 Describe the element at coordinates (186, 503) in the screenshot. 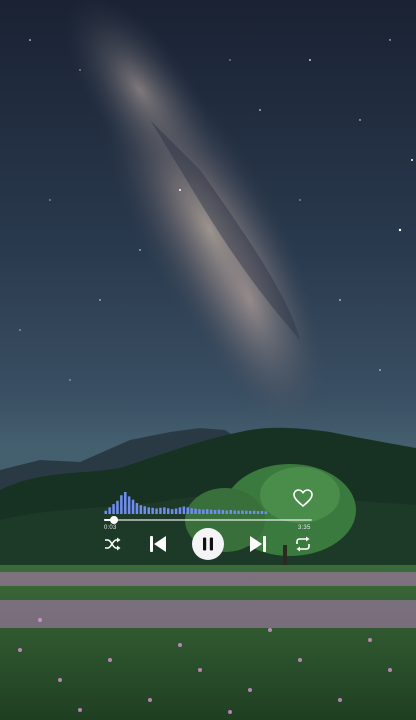

I see `audio-visualizer` at that location.